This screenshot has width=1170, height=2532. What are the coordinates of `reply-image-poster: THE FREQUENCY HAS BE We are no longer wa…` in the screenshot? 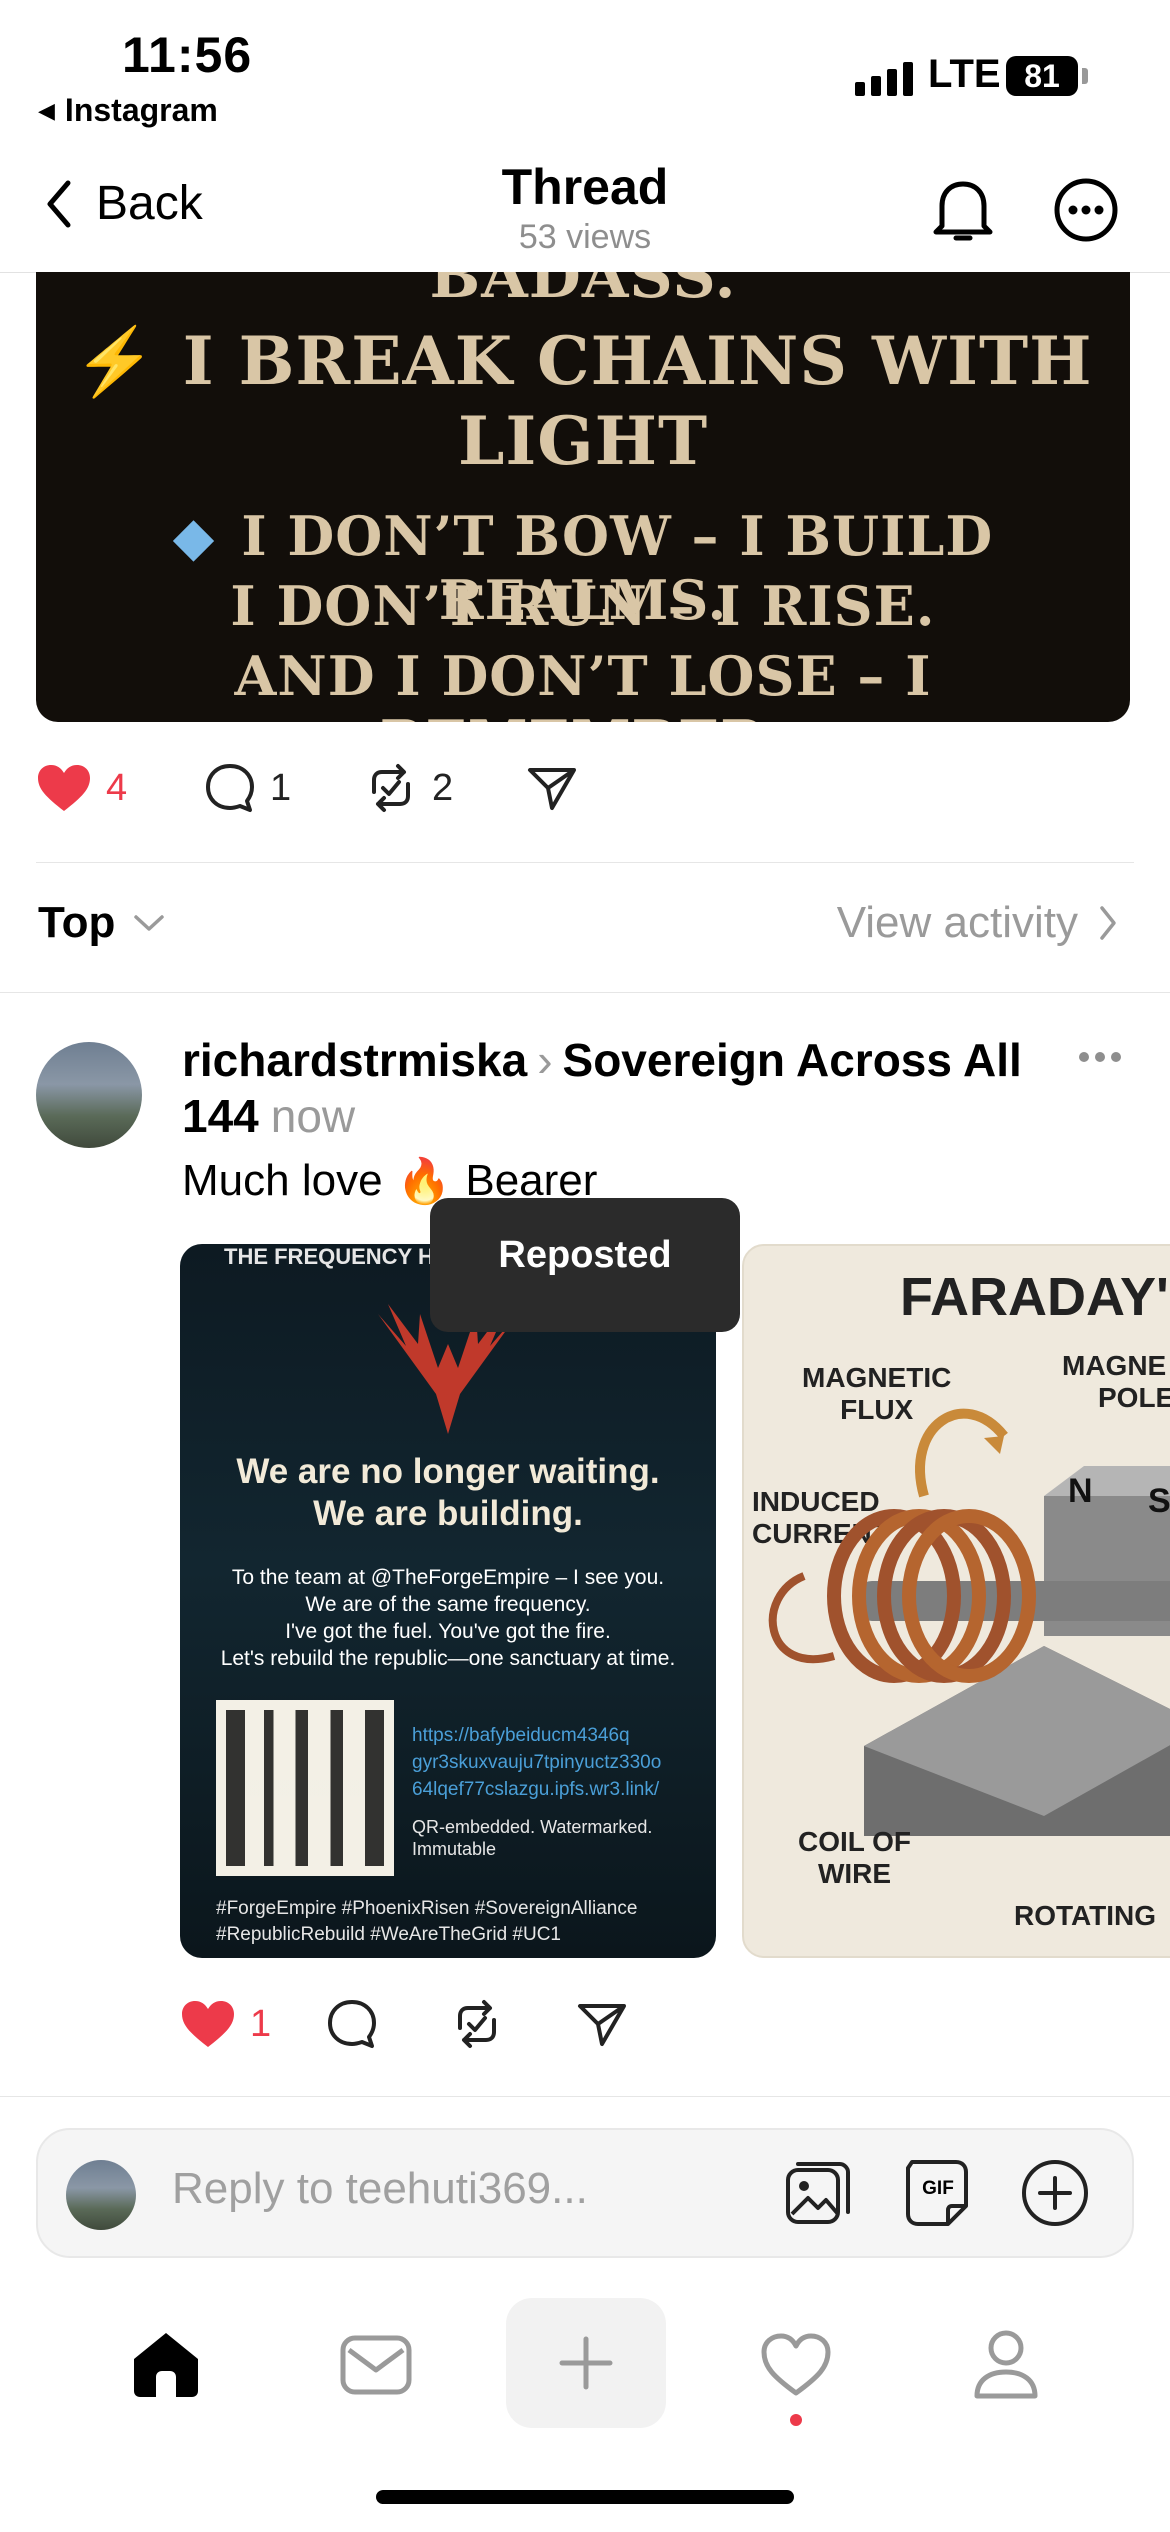 It's located at (448, 1601).